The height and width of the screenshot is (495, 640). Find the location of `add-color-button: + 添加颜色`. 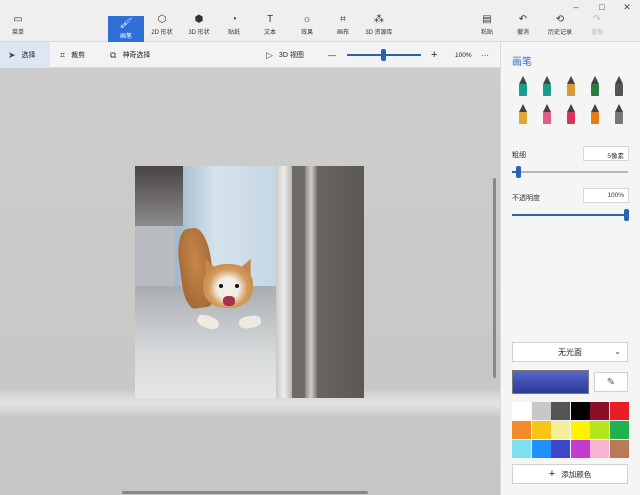

add-color-button: + 添加颜色 is located at coordinates (570, 474).